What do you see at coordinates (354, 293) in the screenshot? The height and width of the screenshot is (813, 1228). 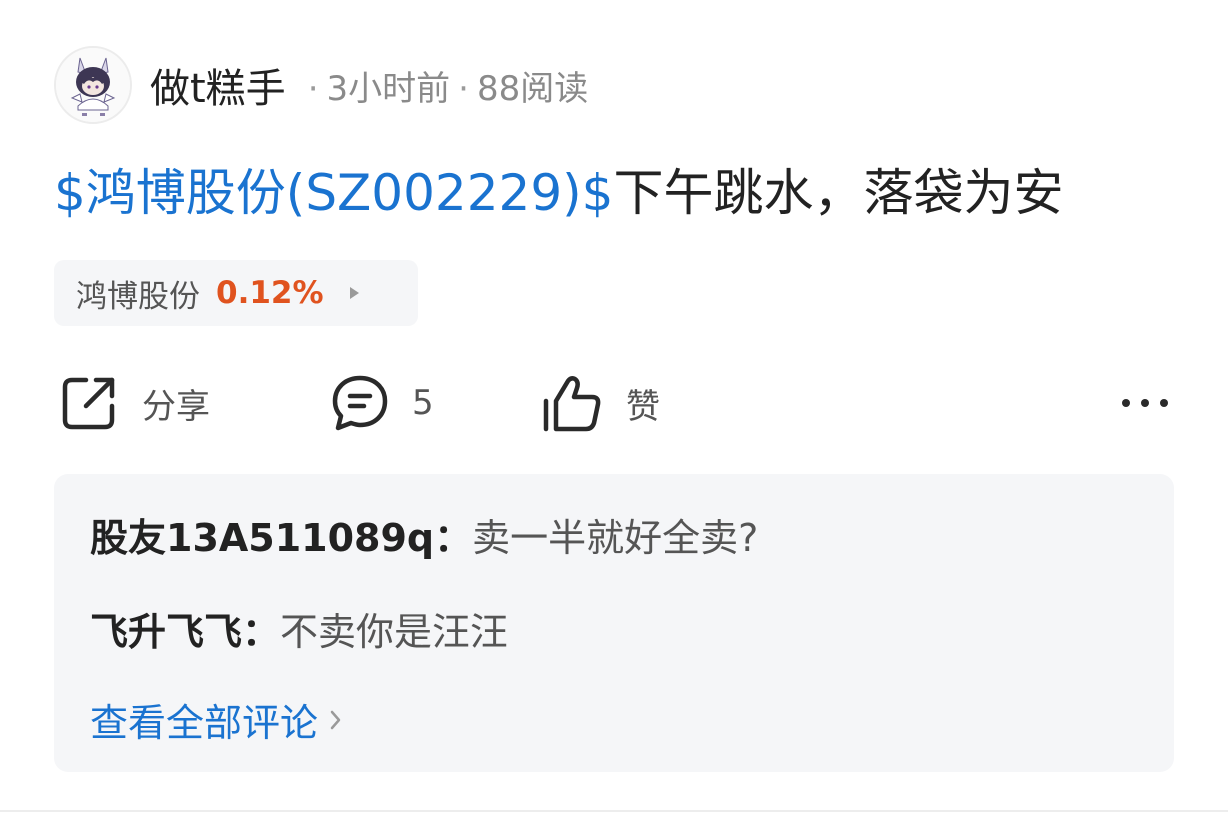 I see `play-arrow-icon` at bounding box center [354, 293].